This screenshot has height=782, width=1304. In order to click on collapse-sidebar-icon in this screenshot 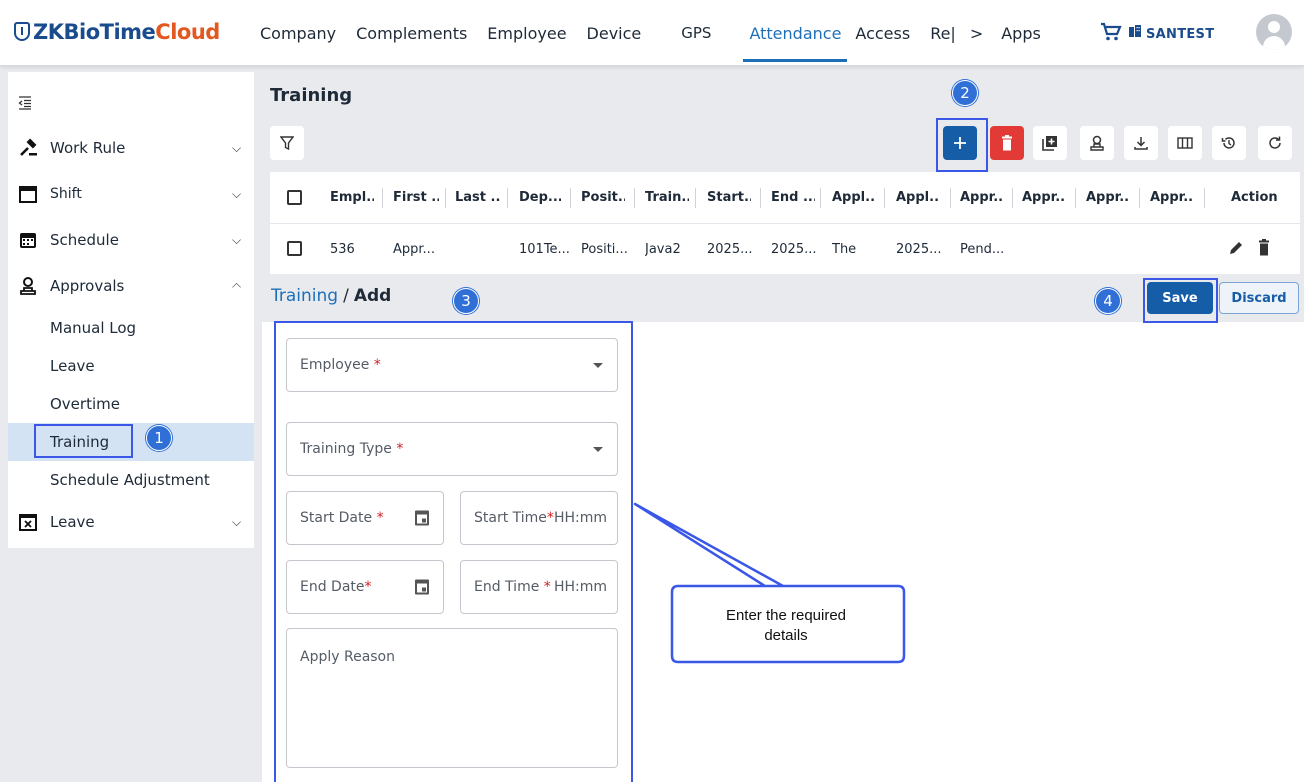, I will do `click(25, 103)`.